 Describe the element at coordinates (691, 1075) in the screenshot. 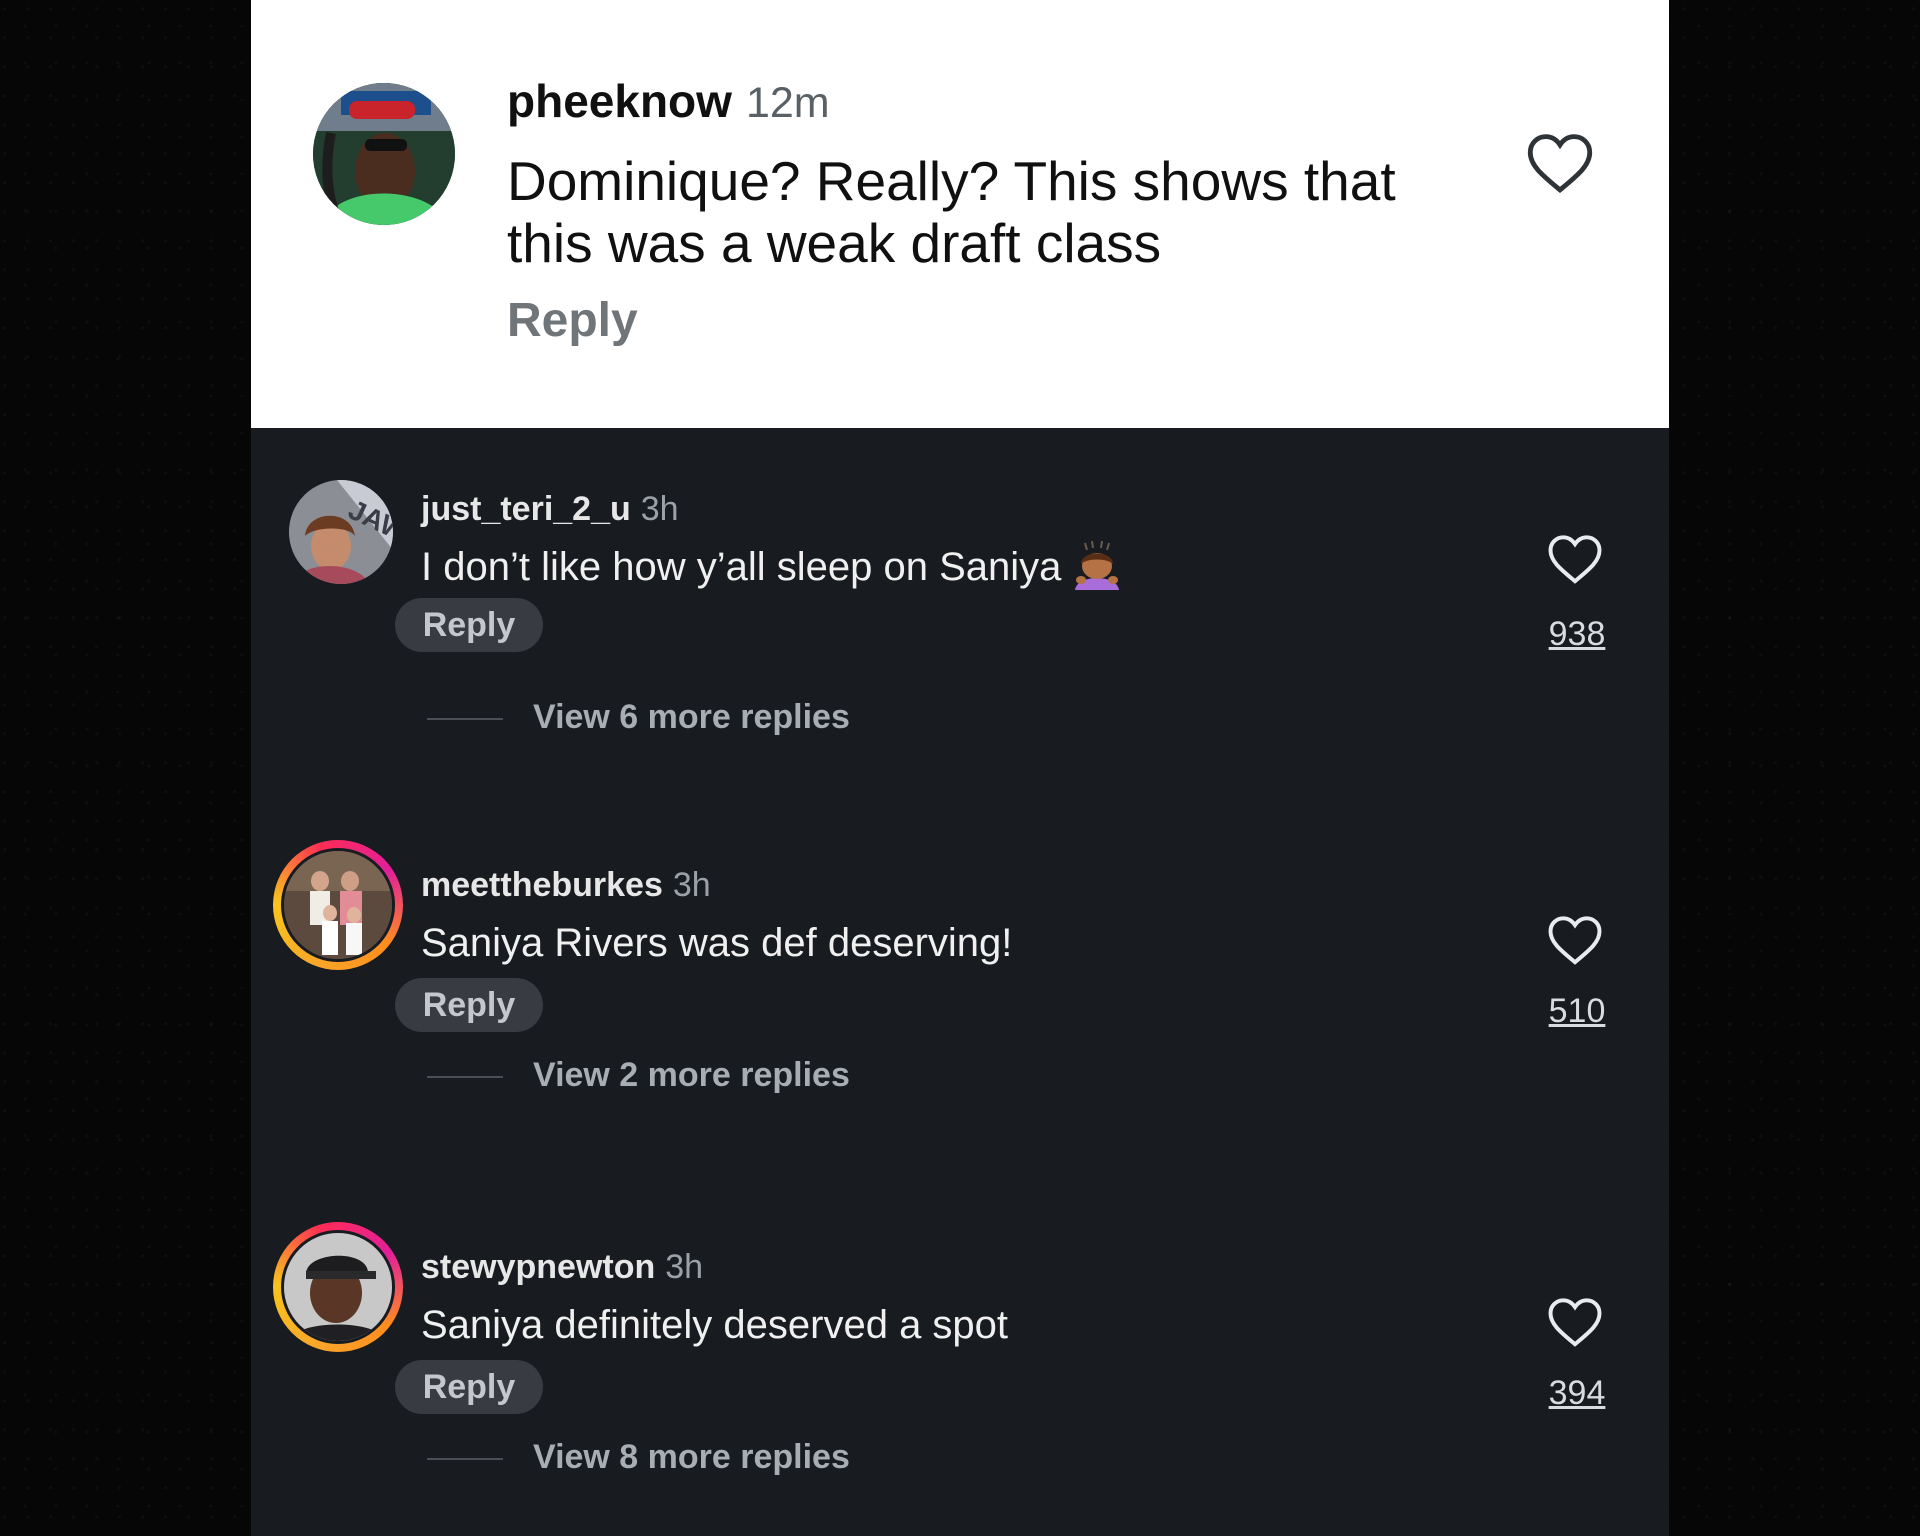

I see `view-replies-label: View 2 more replies` at that location.